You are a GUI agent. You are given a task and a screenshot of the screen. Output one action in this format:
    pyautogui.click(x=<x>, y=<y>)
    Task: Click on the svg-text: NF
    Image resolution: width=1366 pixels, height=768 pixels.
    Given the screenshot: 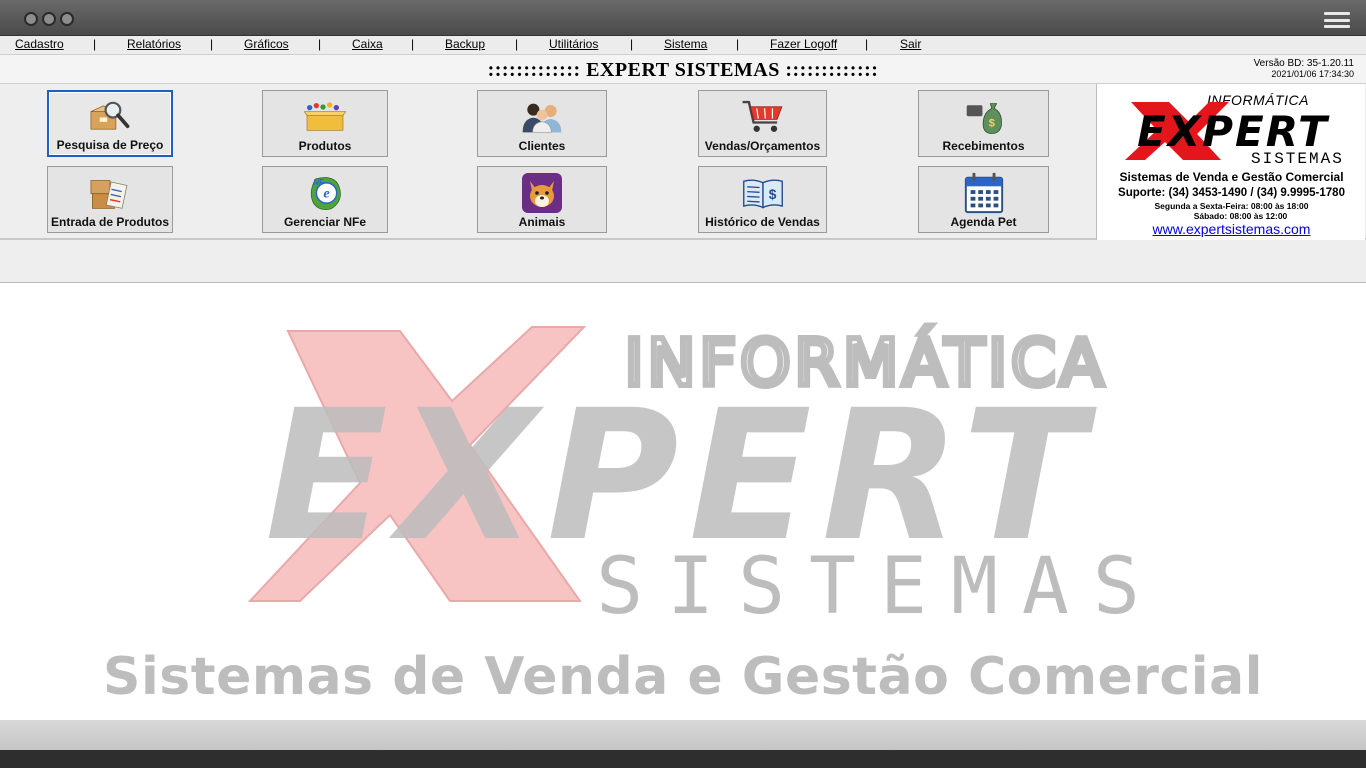 What is the action you would take?
    pyautogui.click(x=318, y=182)
    